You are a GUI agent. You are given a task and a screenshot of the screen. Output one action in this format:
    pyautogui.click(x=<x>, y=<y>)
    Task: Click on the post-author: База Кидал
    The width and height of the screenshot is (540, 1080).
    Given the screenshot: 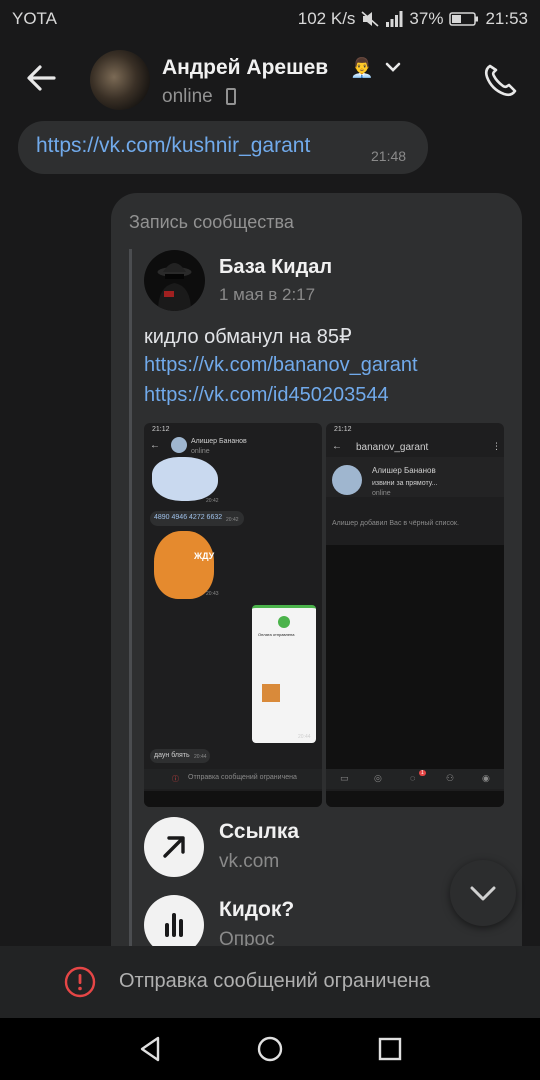 What is the action you would take?
    pyautogui.click(x=275, y=267)
    